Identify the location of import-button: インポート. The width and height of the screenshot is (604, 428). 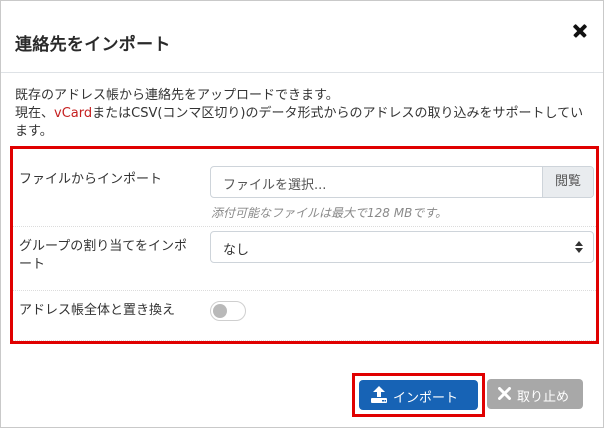
(418, 395).